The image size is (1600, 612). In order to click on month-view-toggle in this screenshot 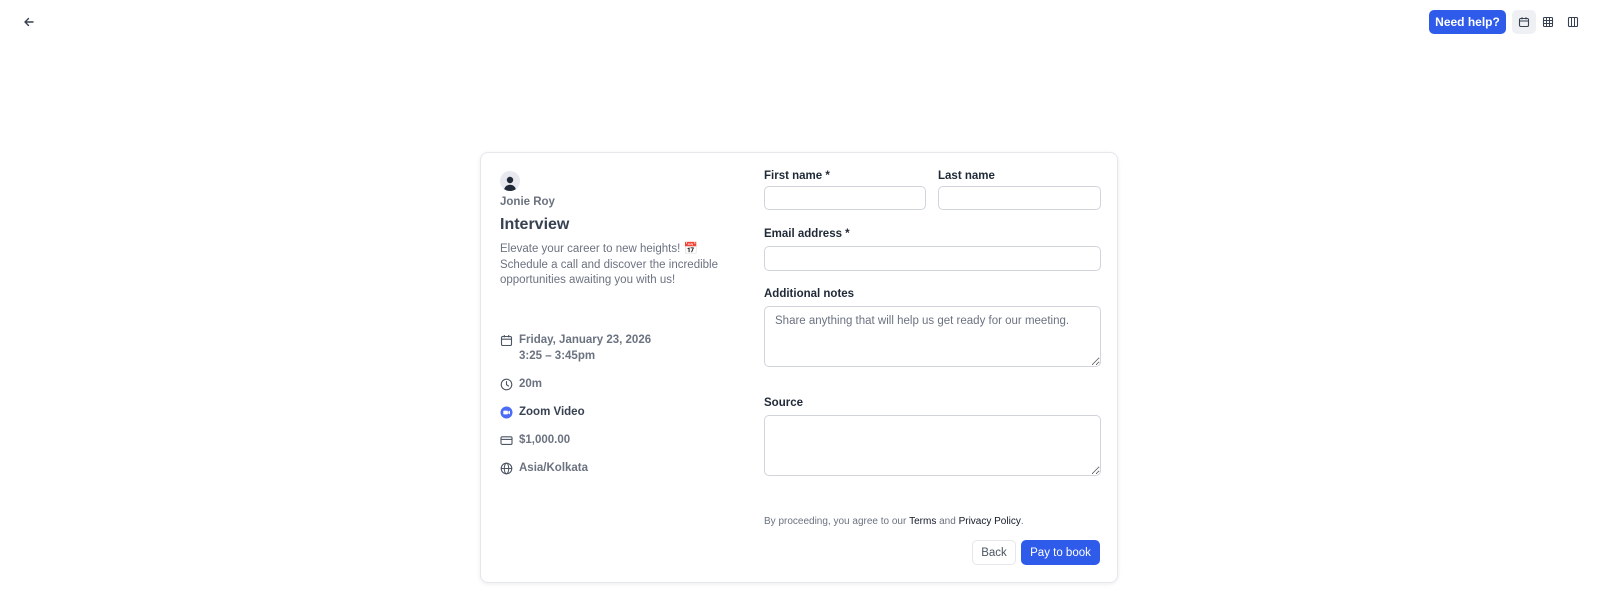, I will do `click(1524, 22)`.